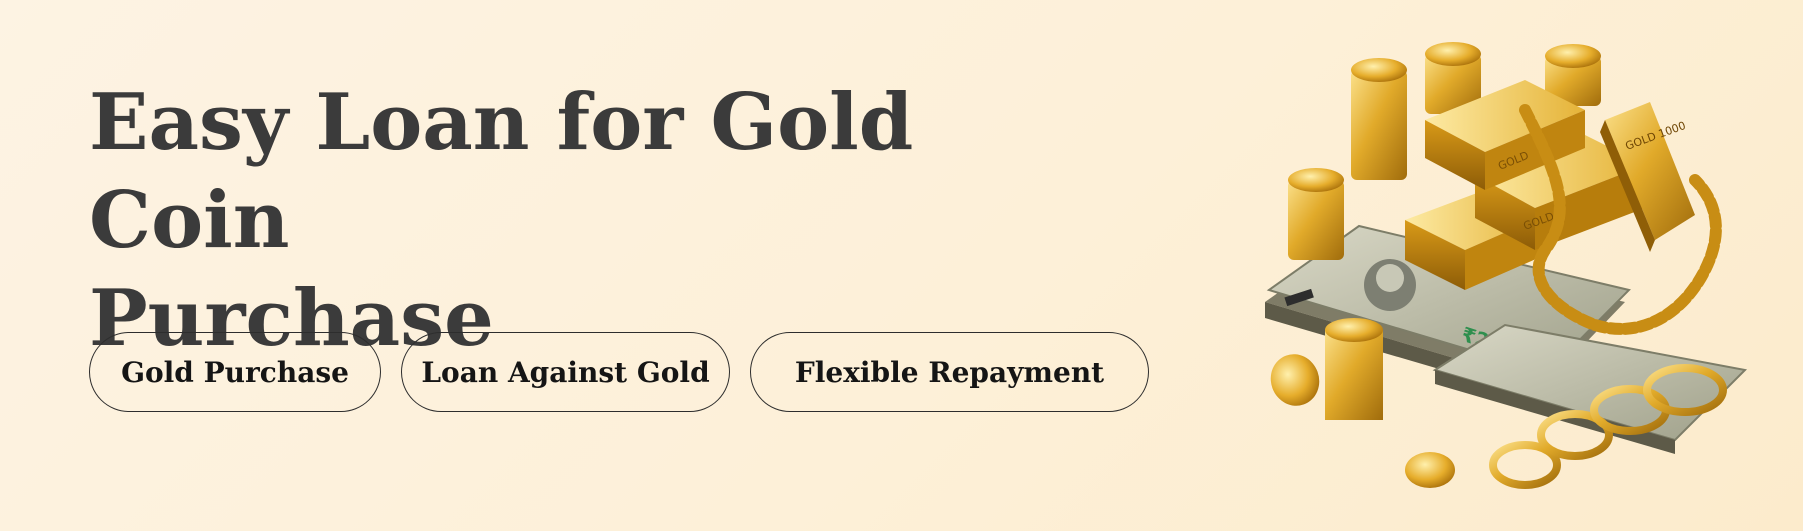  What do you see at coordinates (235, 372) in the screenshot?
I see `chip-gold-purchase: Gold Purchase` at bounding box center [235, 372].